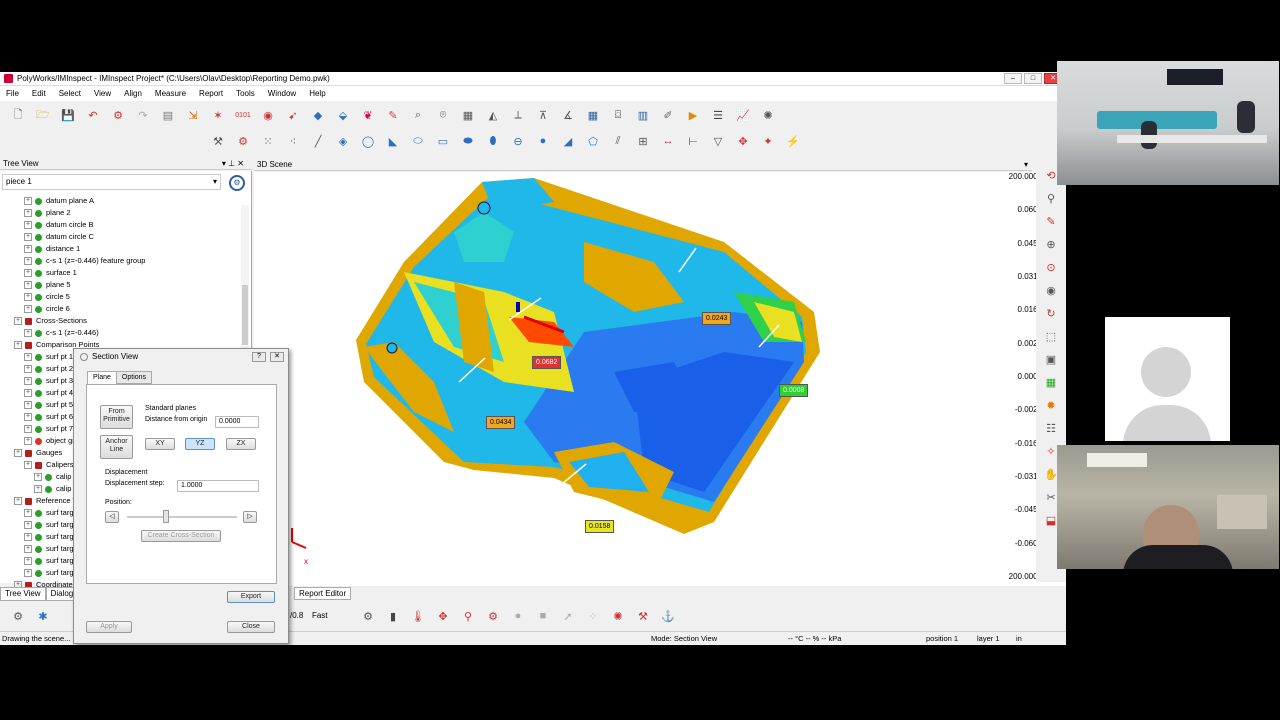 This screenshot has width=1280, height=720. What do you see at coordinates (23, 594) in the screenshot?
I see `tab-tree-view: Tree View` at bounding box center [23, 594].